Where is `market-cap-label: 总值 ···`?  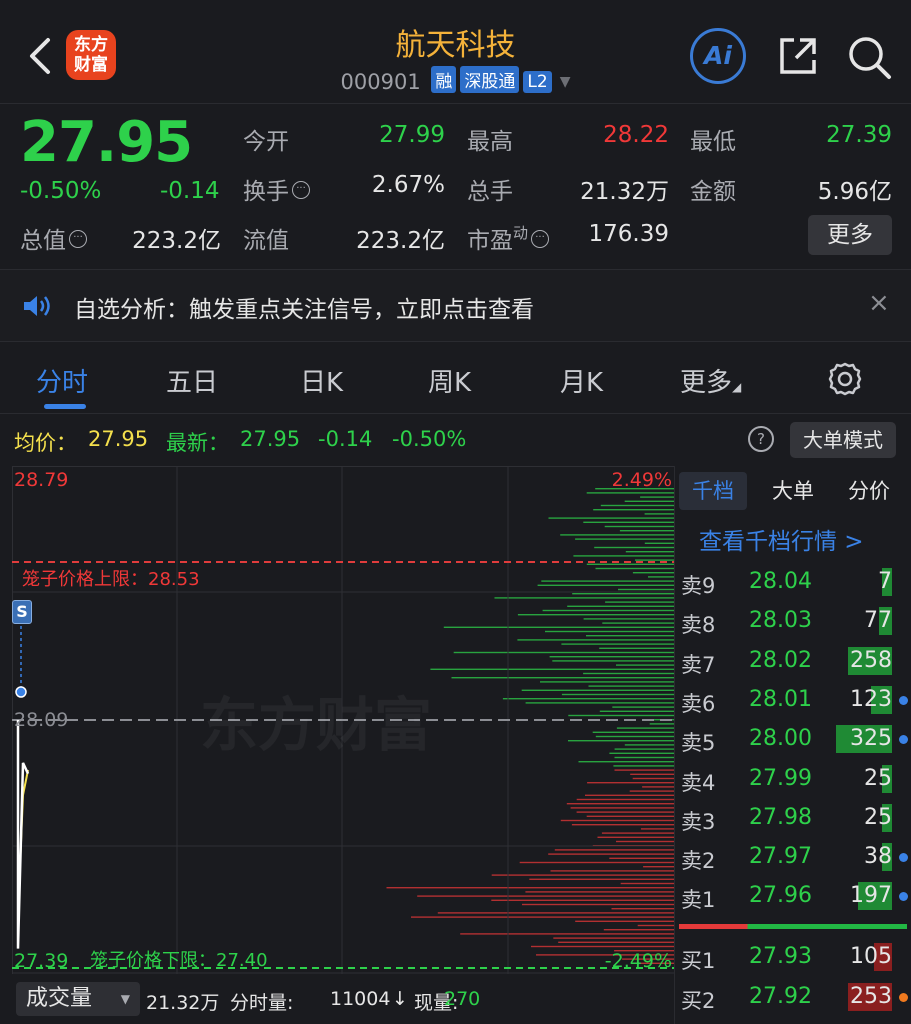 market-cap-label: 总值 ··· is located at coordinates (53, 238).